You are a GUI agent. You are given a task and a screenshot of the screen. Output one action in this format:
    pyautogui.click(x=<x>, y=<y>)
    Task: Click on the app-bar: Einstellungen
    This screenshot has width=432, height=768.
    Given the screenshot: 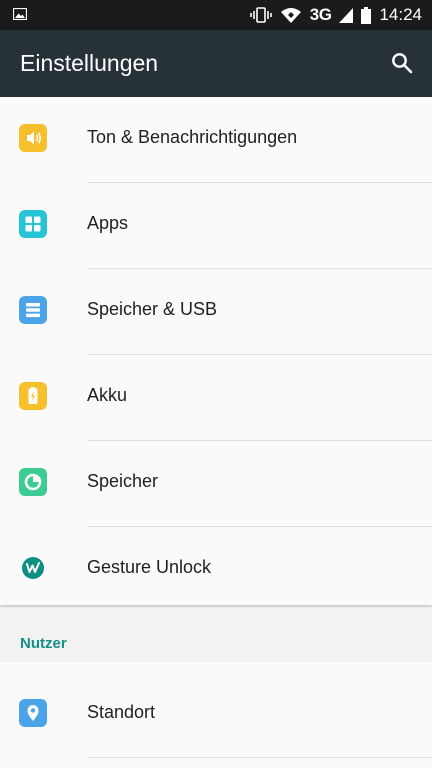 What is the action you would take?
    pyautogui.click(x=216, y=63)
    